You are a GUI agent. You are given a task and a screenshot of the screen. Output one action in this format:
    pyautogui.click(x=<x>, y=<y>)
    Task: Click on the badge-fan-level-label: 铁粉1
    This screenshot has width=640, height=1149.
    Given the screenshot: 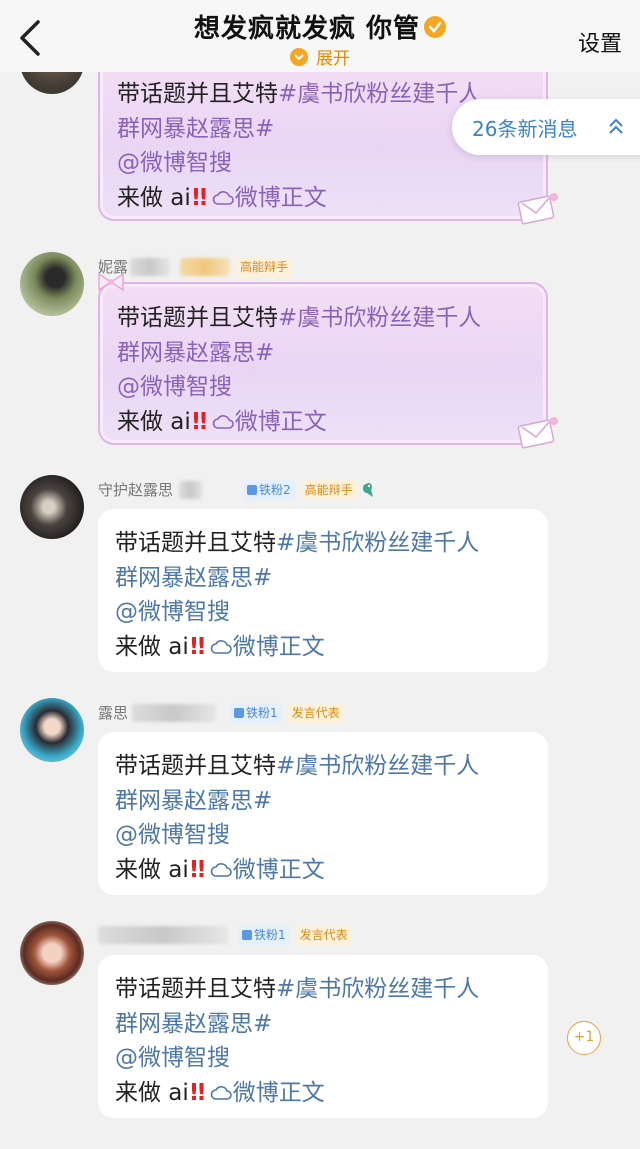 What is the action you would take?
    pyautogui.click(x=270, y=935)
    